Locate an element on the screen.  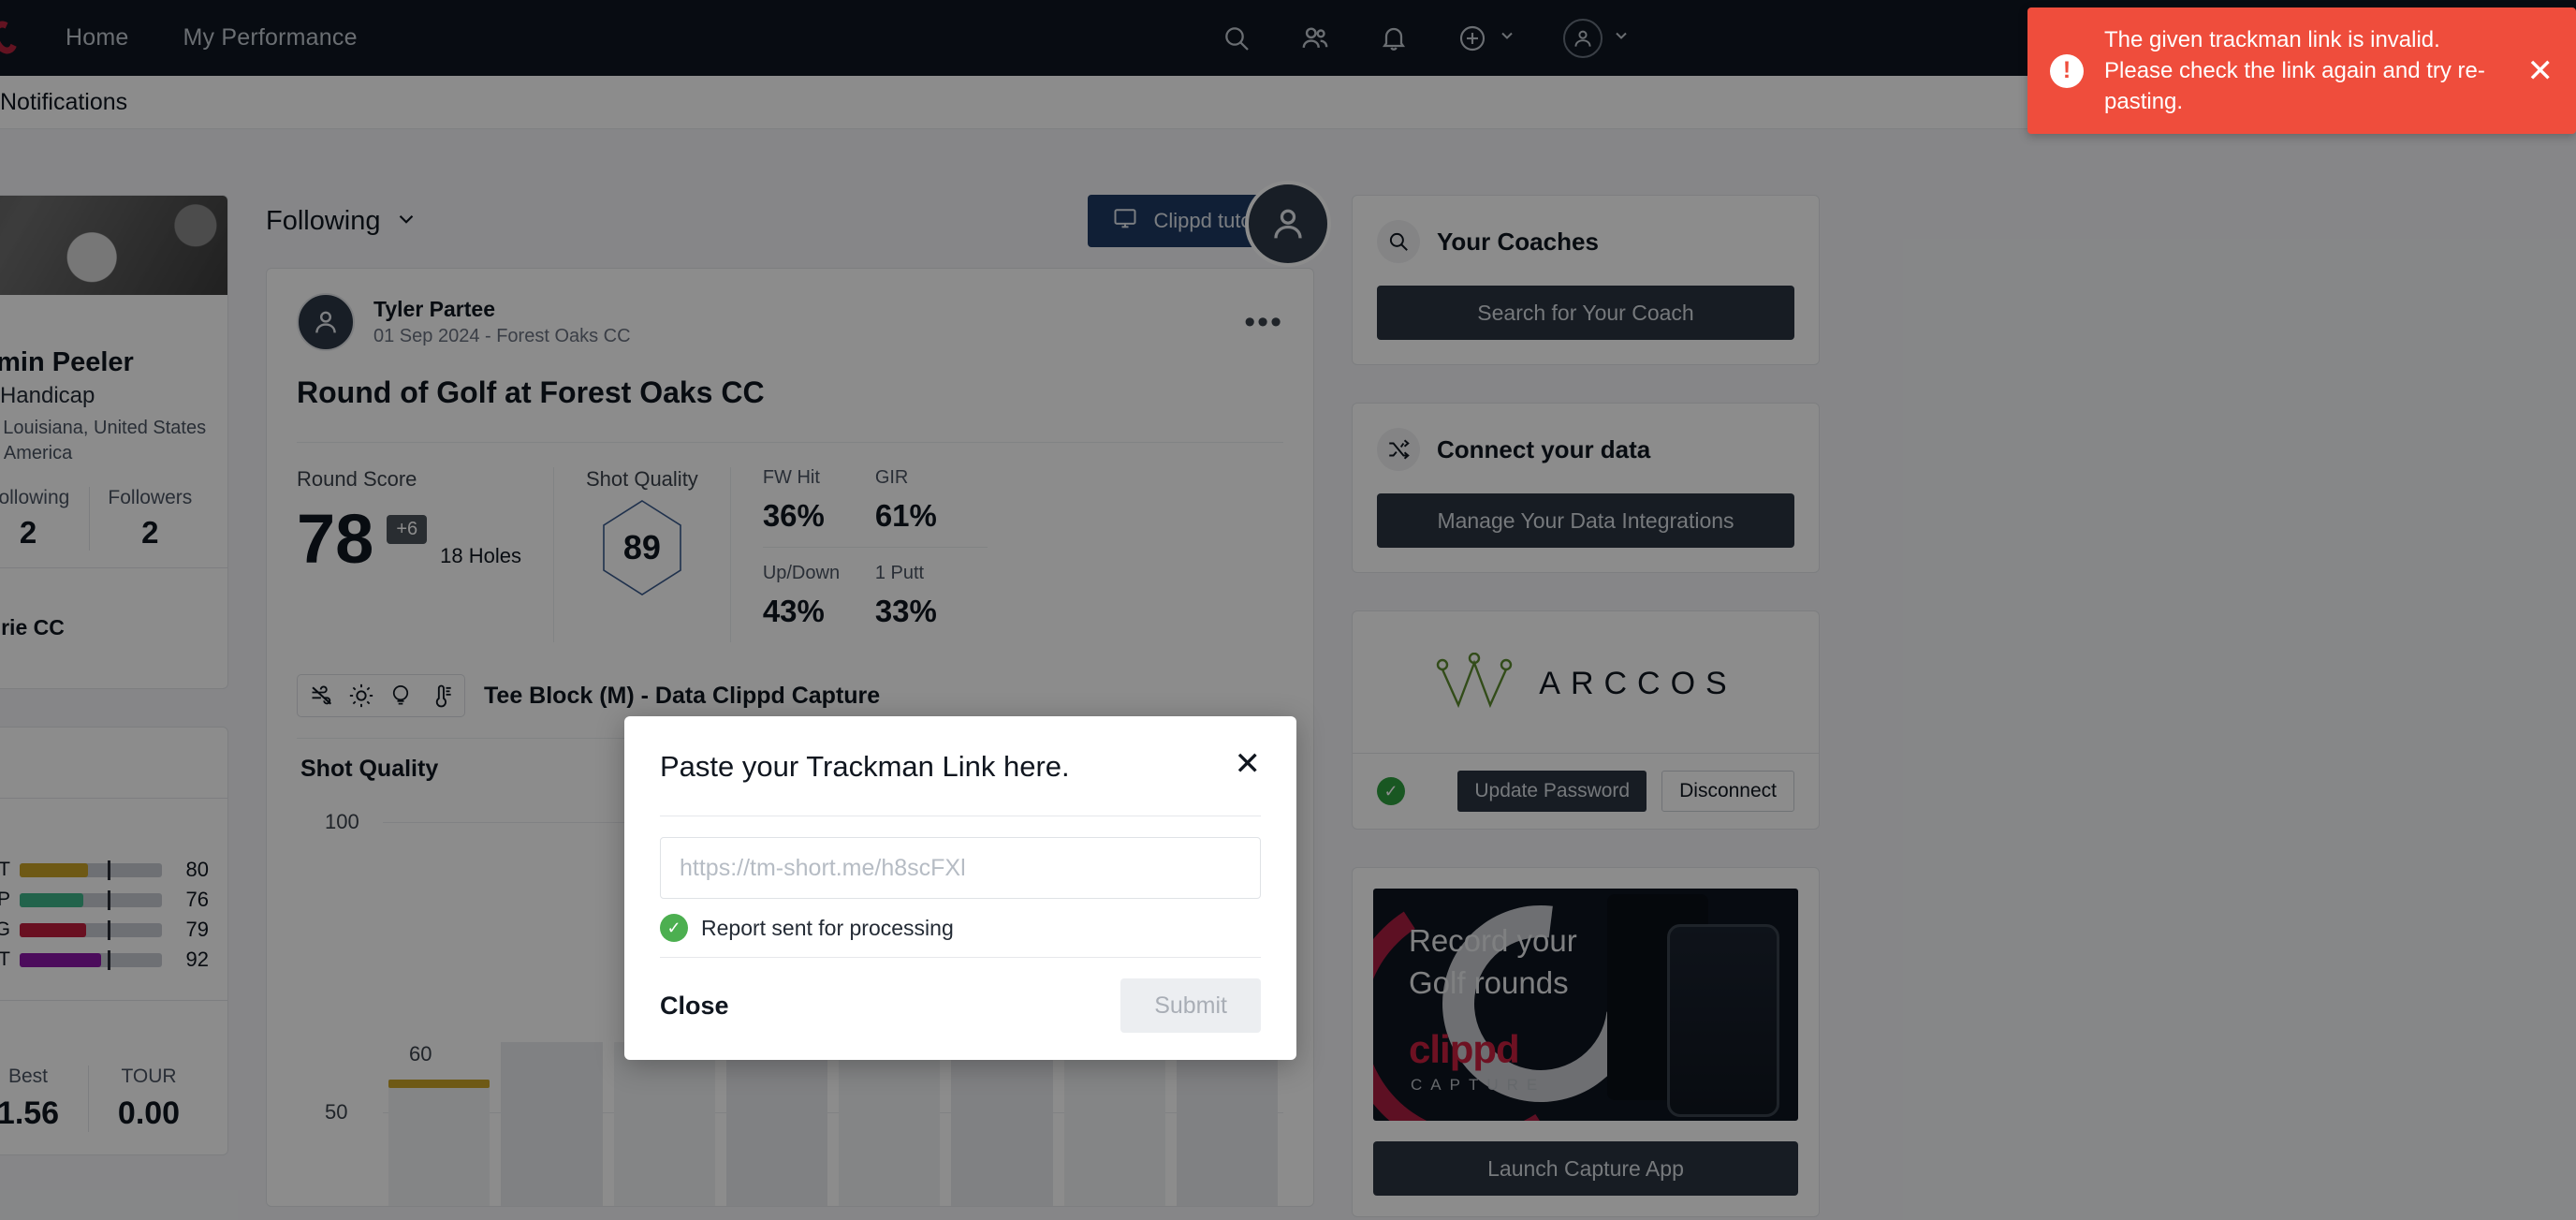
trackman-link-input is located at coordinates (961, 868).